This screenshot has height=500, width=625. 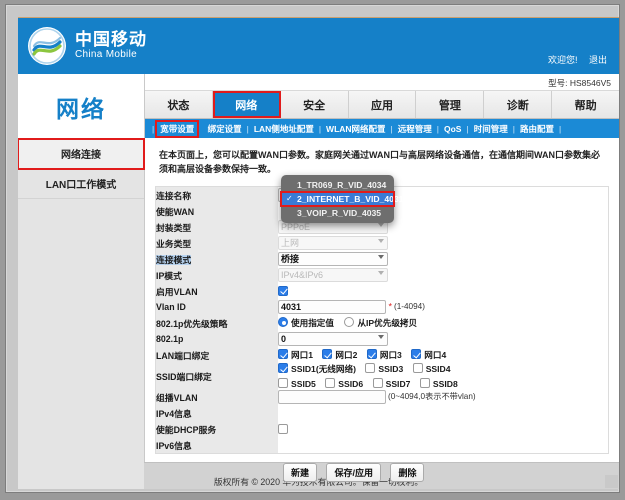 I want to click on multicast-vlan-input, so click(x=332, y=397).